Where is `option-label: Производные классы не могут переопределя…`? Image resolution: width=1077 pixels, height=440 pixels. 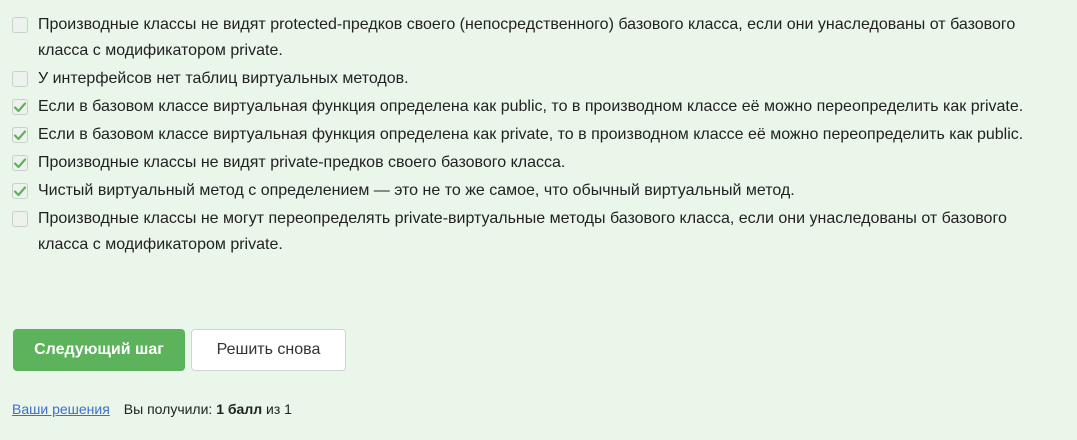 option-label: Производные классы не могут переопределя… is located at coordinates (522, 231).